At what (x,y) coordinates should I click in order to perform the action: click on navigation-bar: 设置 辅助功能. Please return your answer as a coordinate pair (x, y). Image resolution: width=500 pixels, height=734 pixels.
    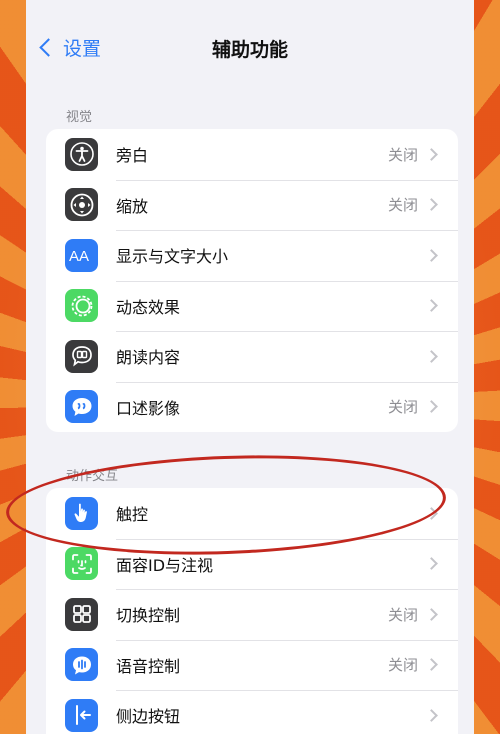
    Looking at the image, I should click on (250, 48).